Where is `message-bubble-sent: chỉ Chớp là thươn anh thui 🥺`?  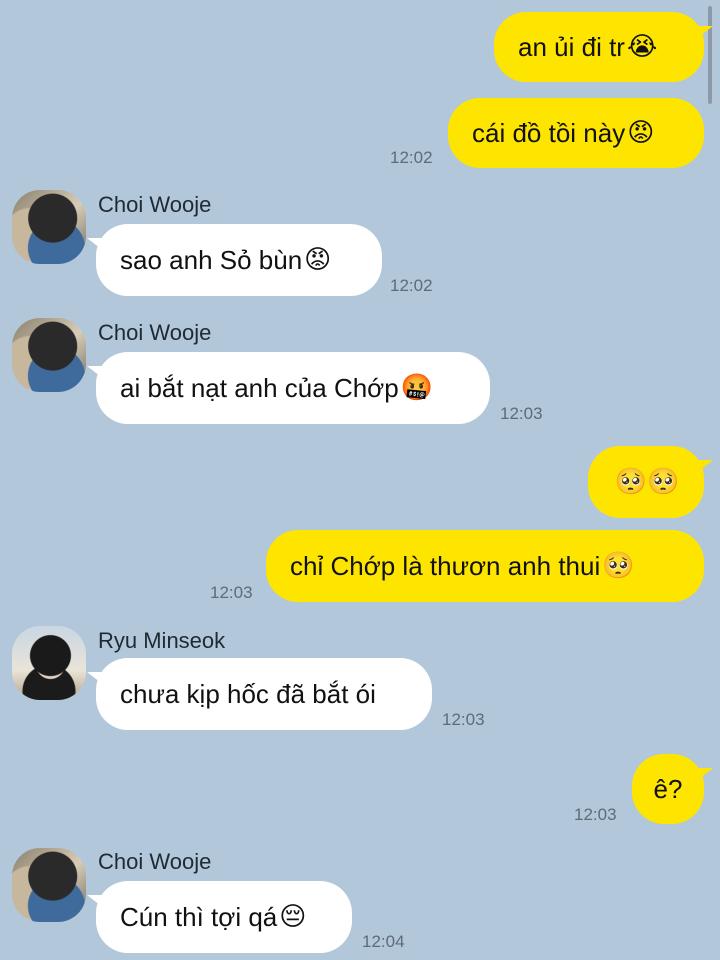 message-bubble-sent: chỉ Chớp là thươn anh thui 🥺 is located at coordinates (485, 566).